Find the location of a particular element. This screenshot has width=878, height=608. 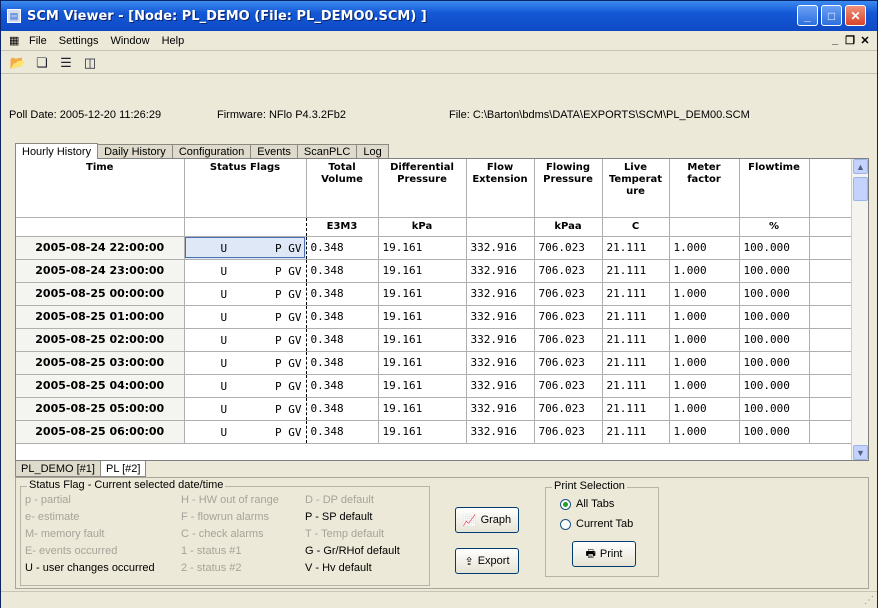

tile-vertical-icon: ◫ is located at coordinates (90, 63).